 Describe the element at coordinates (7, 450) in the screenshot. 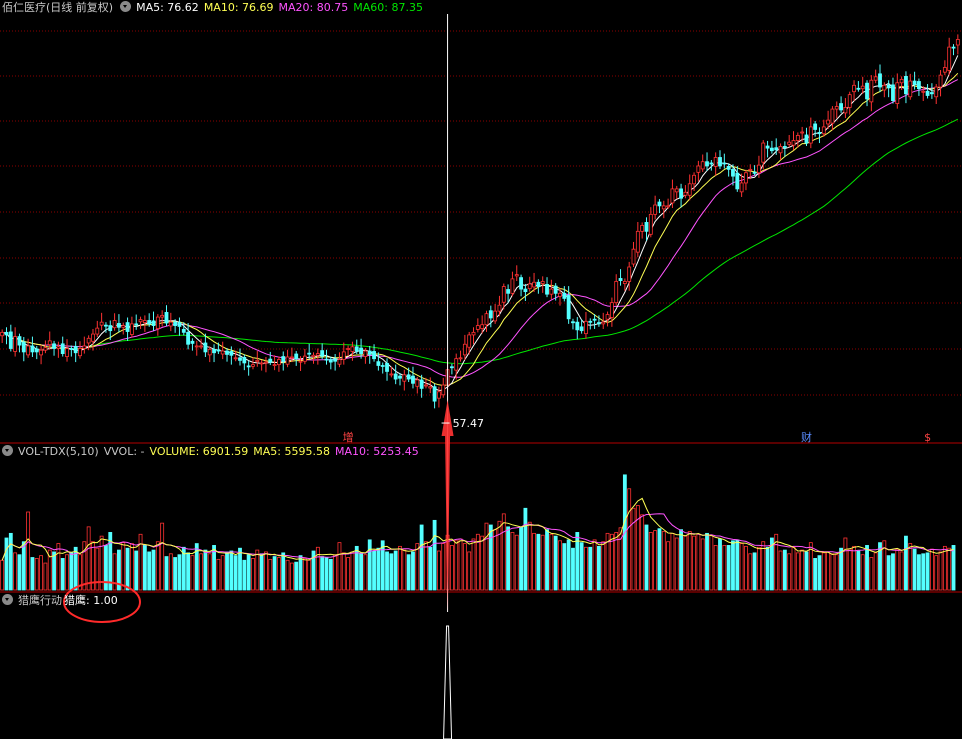

I see `vol-toggle-icon` at that location.